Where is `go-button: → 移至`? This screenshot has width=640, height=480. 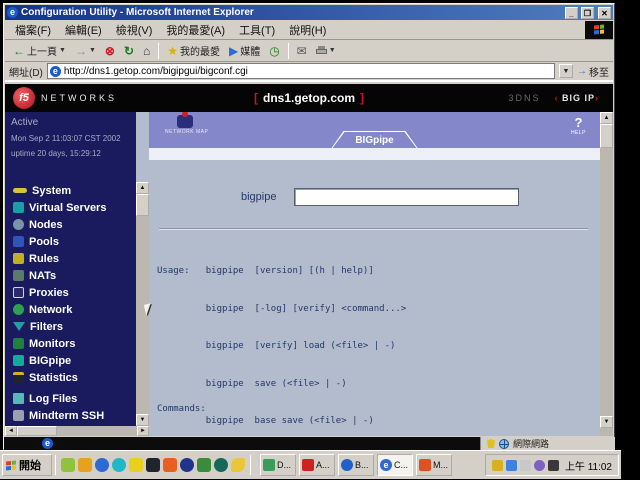 go-button: → 移至 is located at coordinates (593, 71).